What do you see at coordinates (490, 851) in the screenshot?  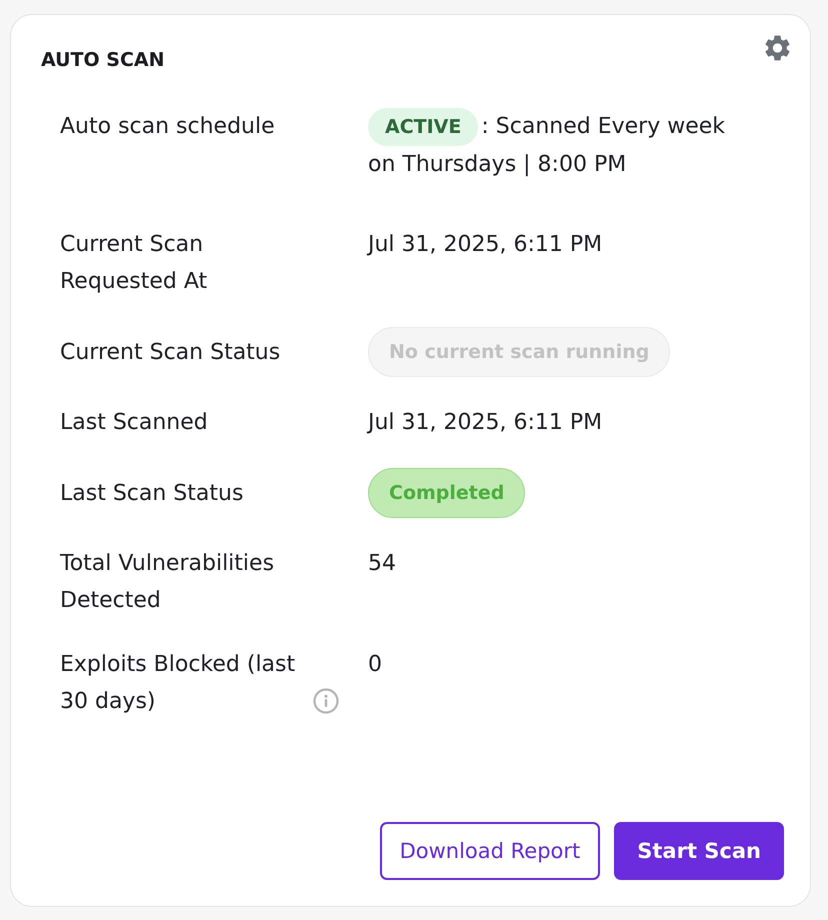 I see `outline-button: Download Report` at bounding box center [490, 851].